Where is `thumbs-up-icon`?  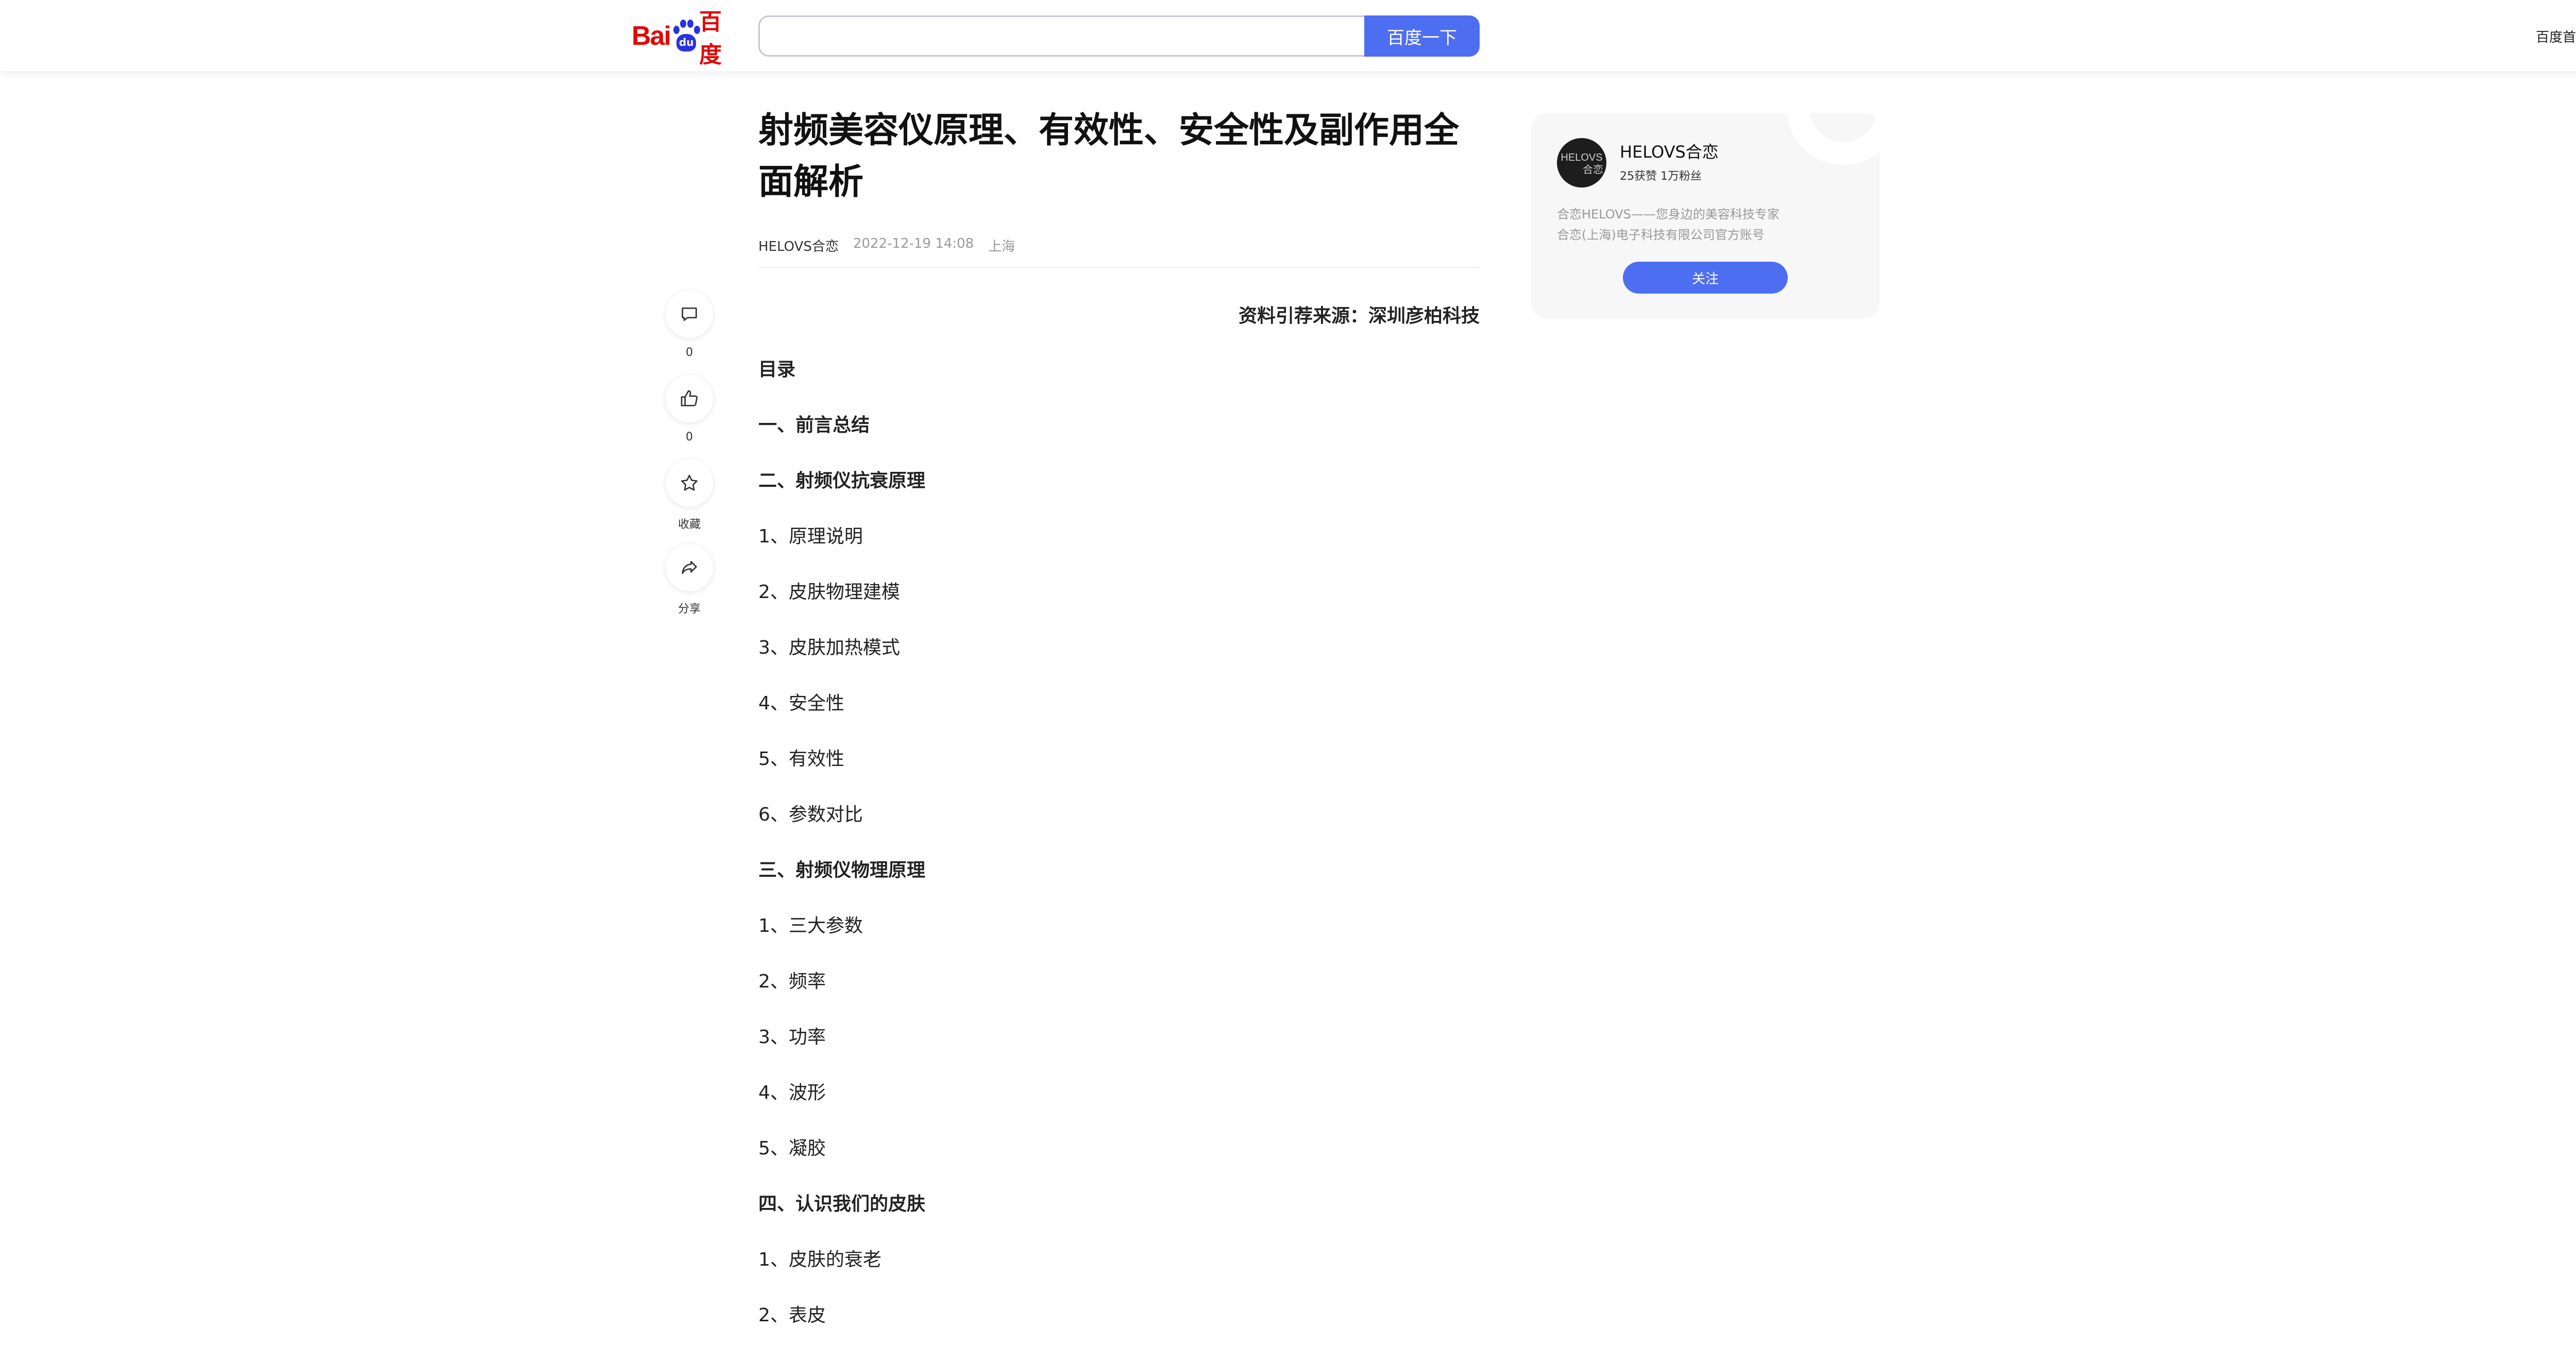 thumbs-up-icon is located at coordinates (690, 398).